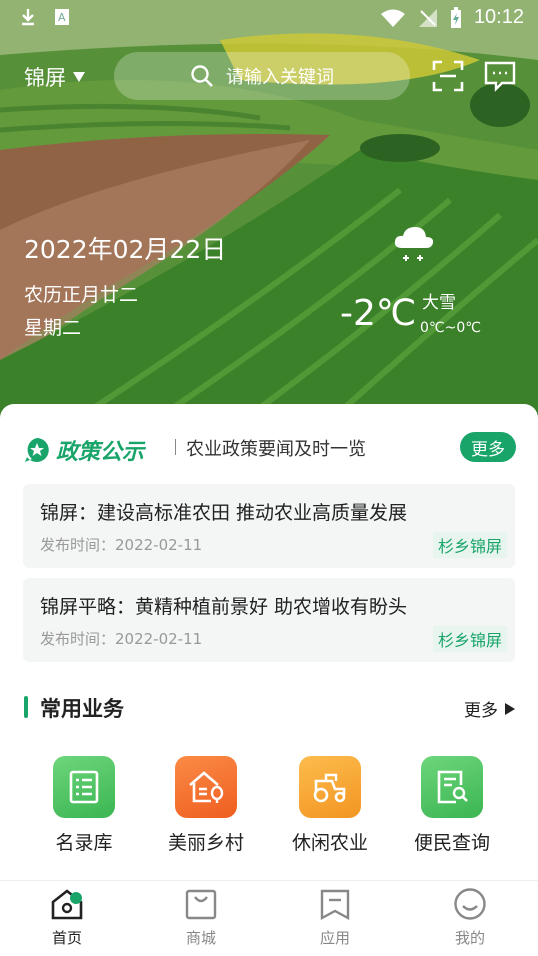 This screenshot has height=956, width=538. What do you see at coordinates (84, 843) in the screenshot?
I see `service-label: 名录库` at bounding box center [84, 843].